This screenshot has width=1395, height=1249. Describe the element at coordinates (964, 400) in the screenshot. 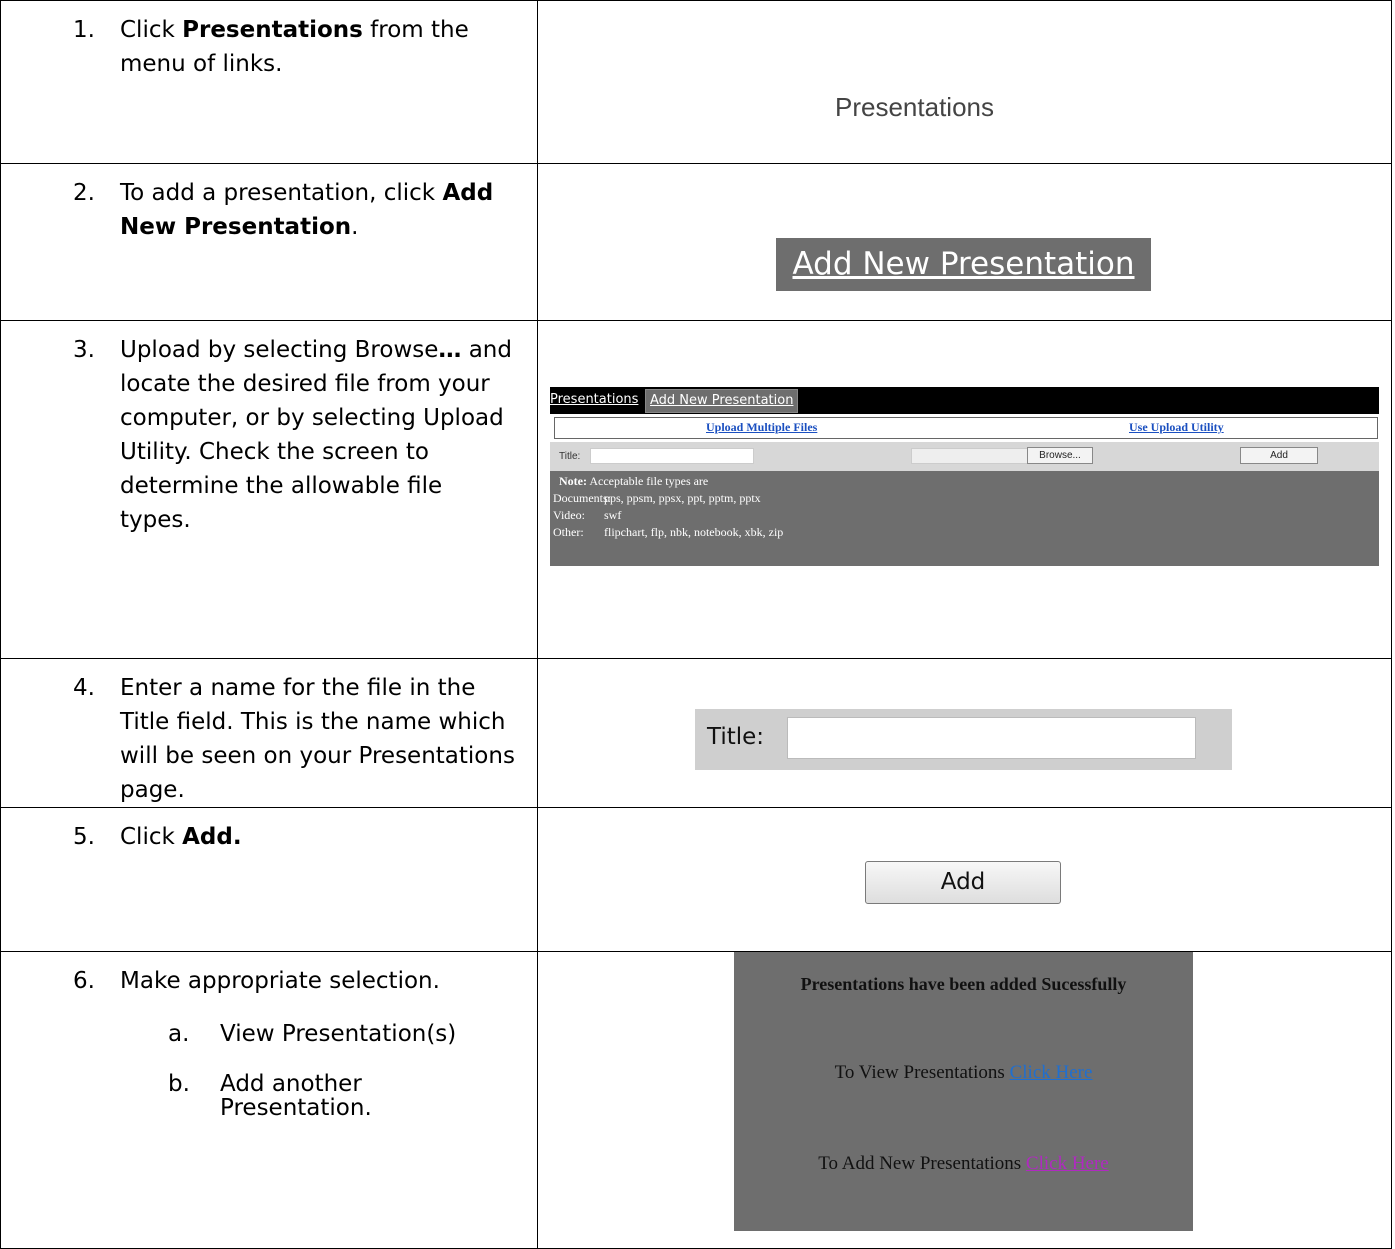

I see `tab-bar: Presentations Add New Presentation` at that location.